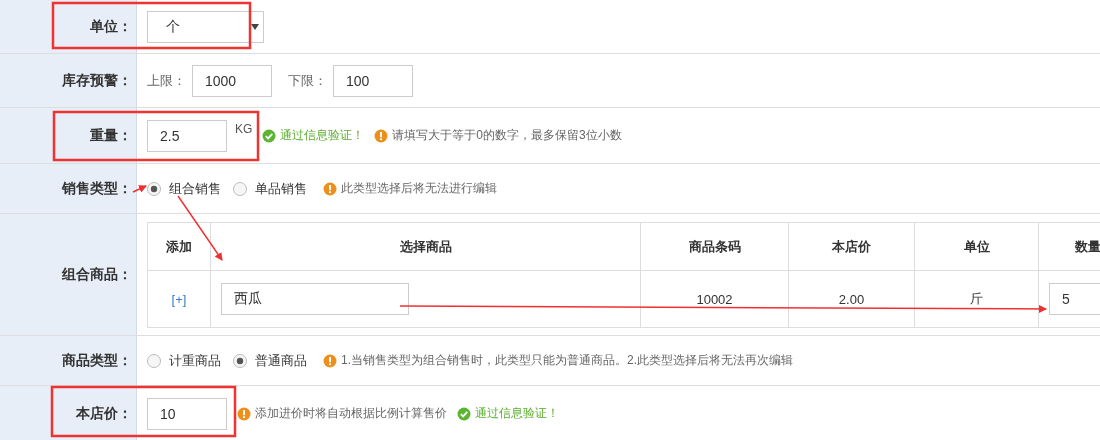 Image resolution: width=1100 pixels, height=440 pixels. Describe the element at coordinates (104, 413) in the screenshot. I see `field-label: 本店价：` at that location.